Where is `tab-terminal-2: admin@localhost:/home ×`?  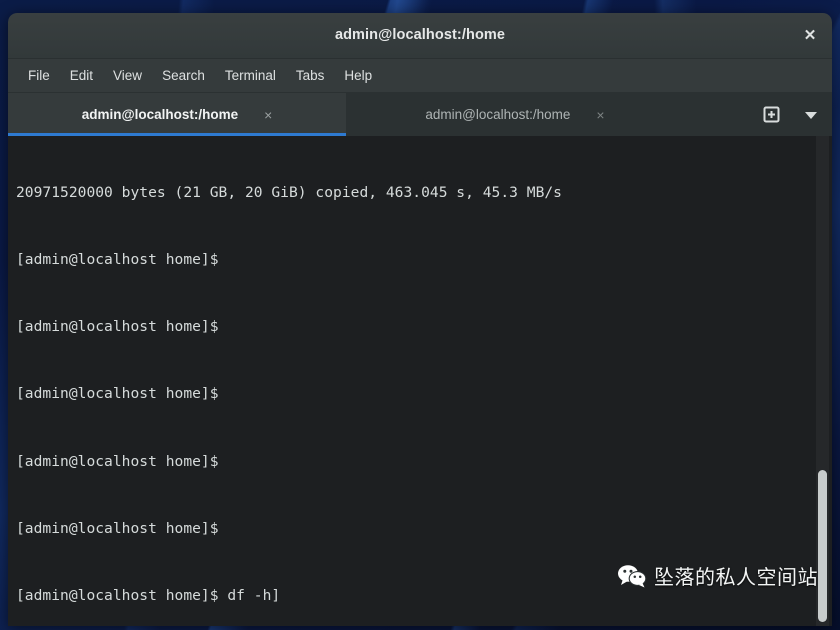
tab-terminal-2: admin@localhost:/home × is located at coordinates (515, 114).